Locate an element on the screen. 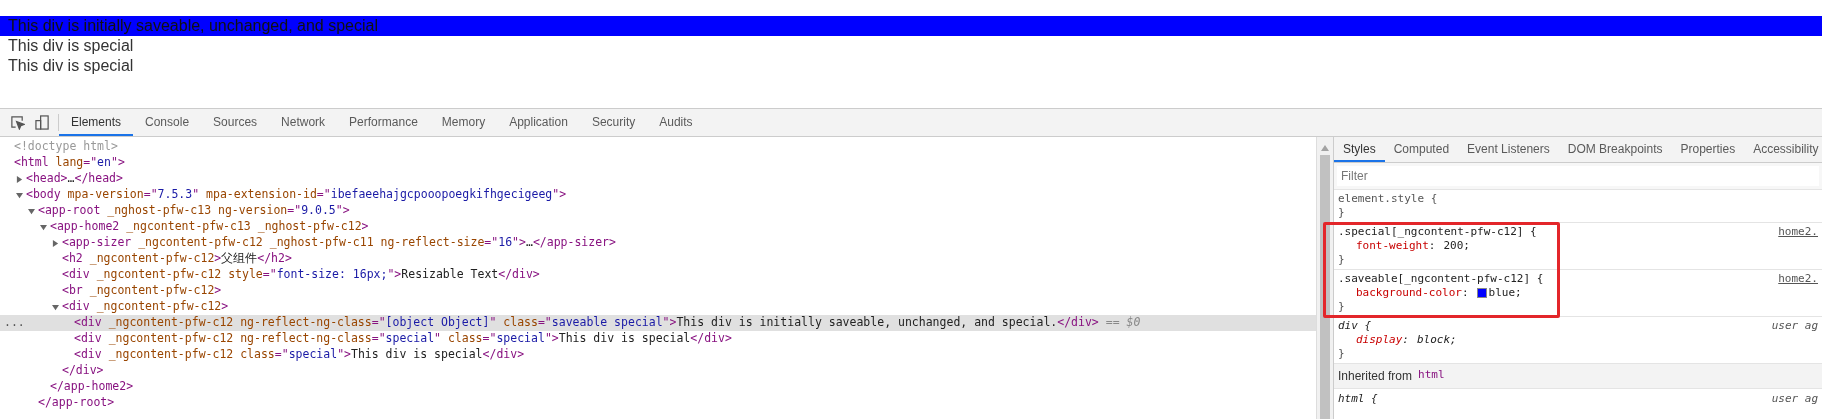 The width and height of the screenshot is (1822, 419). markup-line: <div _ngcontent-pfw-c12 class="special">This div is special</div> is located at coordinates (299, 355).